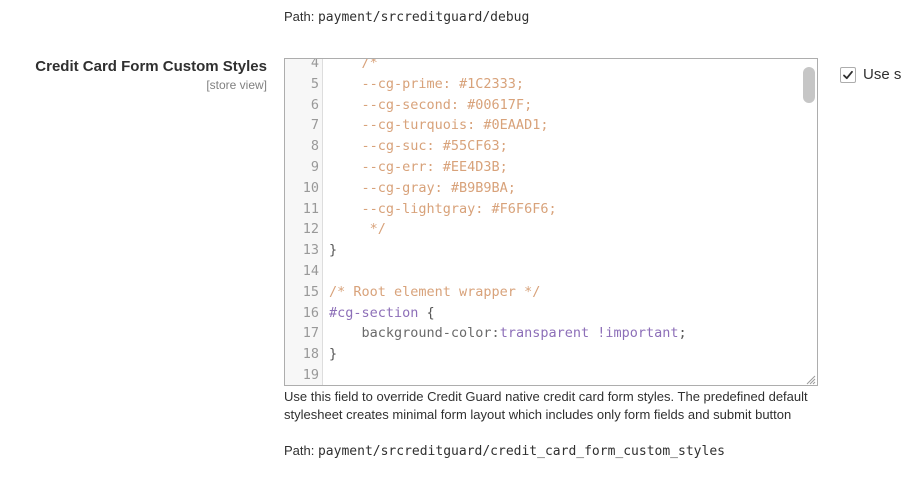  I want to click on code-text: */, so click(357, 229).